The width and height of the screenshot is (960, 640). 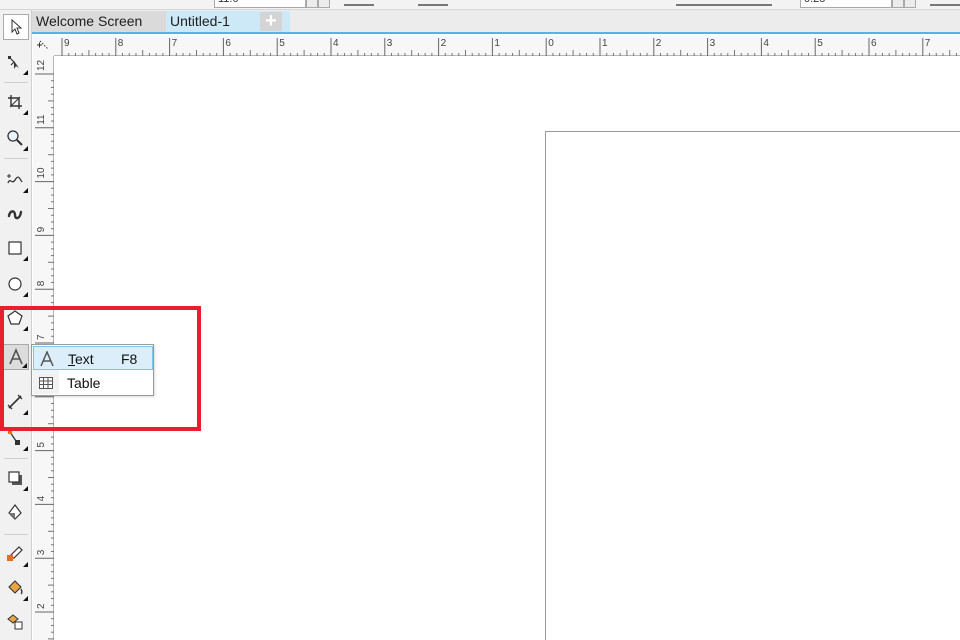 What do you see at coordinates (324, 4) in the screenshot?
I see `property-spinner-1b` at bounding box center [324, 4].